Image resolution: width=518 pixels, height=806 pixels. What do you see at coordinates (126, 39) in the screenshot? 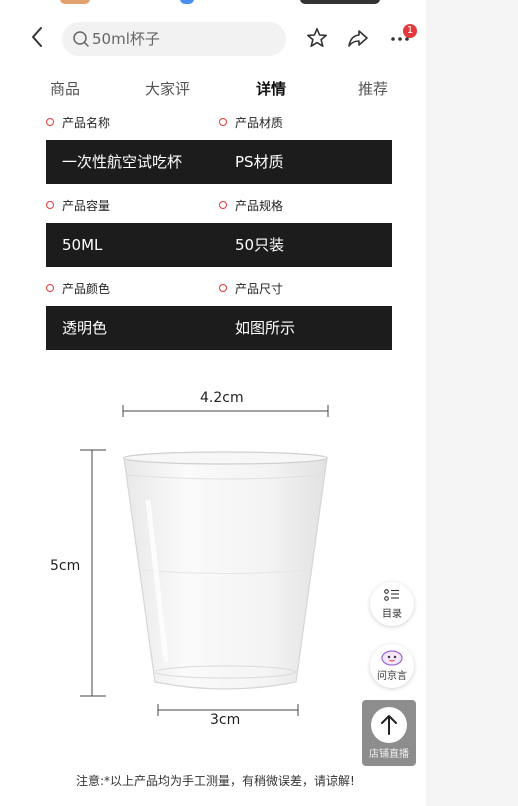
I see `search-placeholder: 50ml杯子` at bounding box center [126, 39].